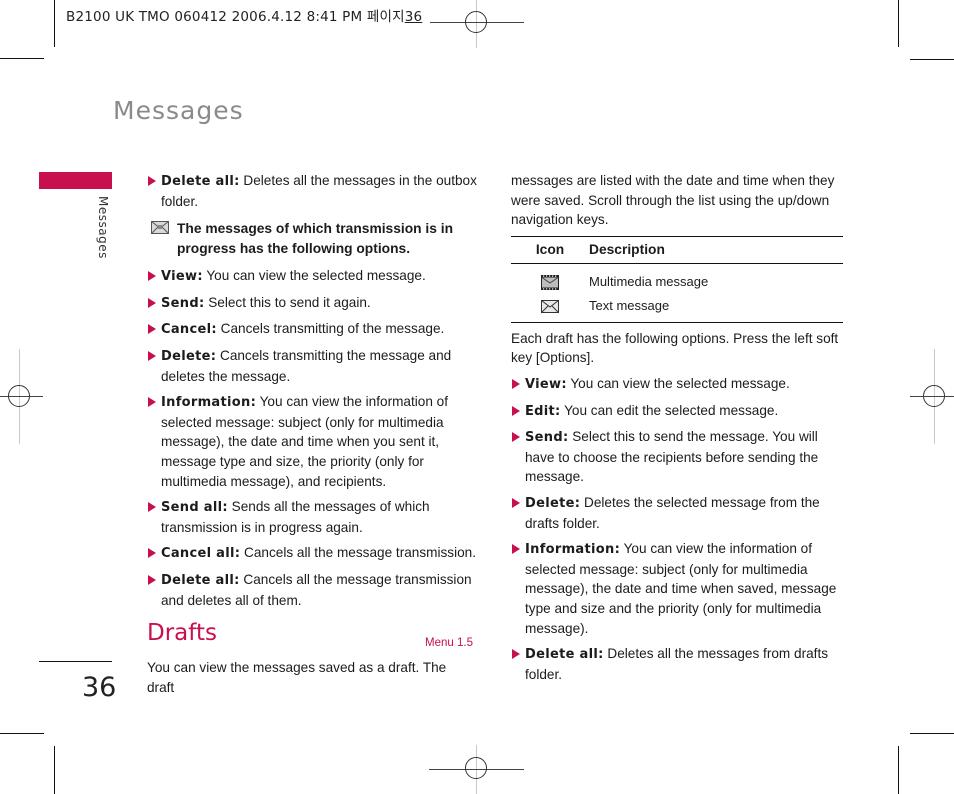 Image resolution: width=954 pixels, height=794 pixels. What do you see at coordinates (330, 329) in the screenshot?
I see `option-desc: Cancels transmitting of the message.` at bounding box center [330, 329].